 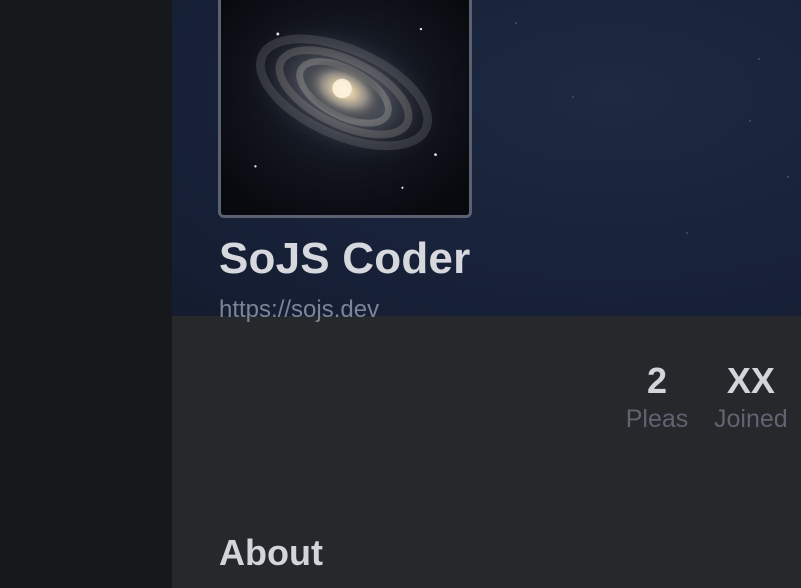 I want to click on about-heading: About, so click(x=271, y=552).